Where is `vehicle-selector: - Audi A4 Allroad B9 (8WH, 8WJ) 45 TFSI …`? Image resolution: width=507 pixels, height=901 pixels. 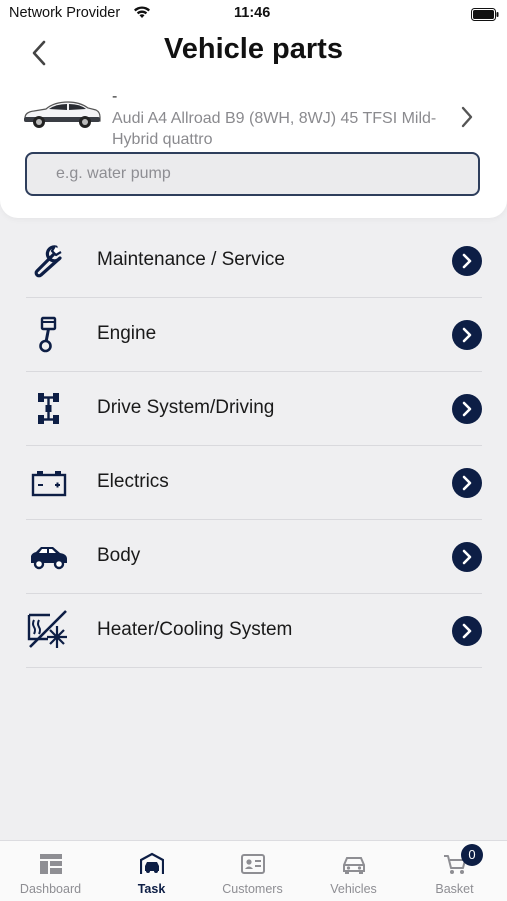 vehicle-selector: - Audi A4 Allroad B9 (8WH, 8WJ) 45 TFSI … is located at coordinates (253, 119).